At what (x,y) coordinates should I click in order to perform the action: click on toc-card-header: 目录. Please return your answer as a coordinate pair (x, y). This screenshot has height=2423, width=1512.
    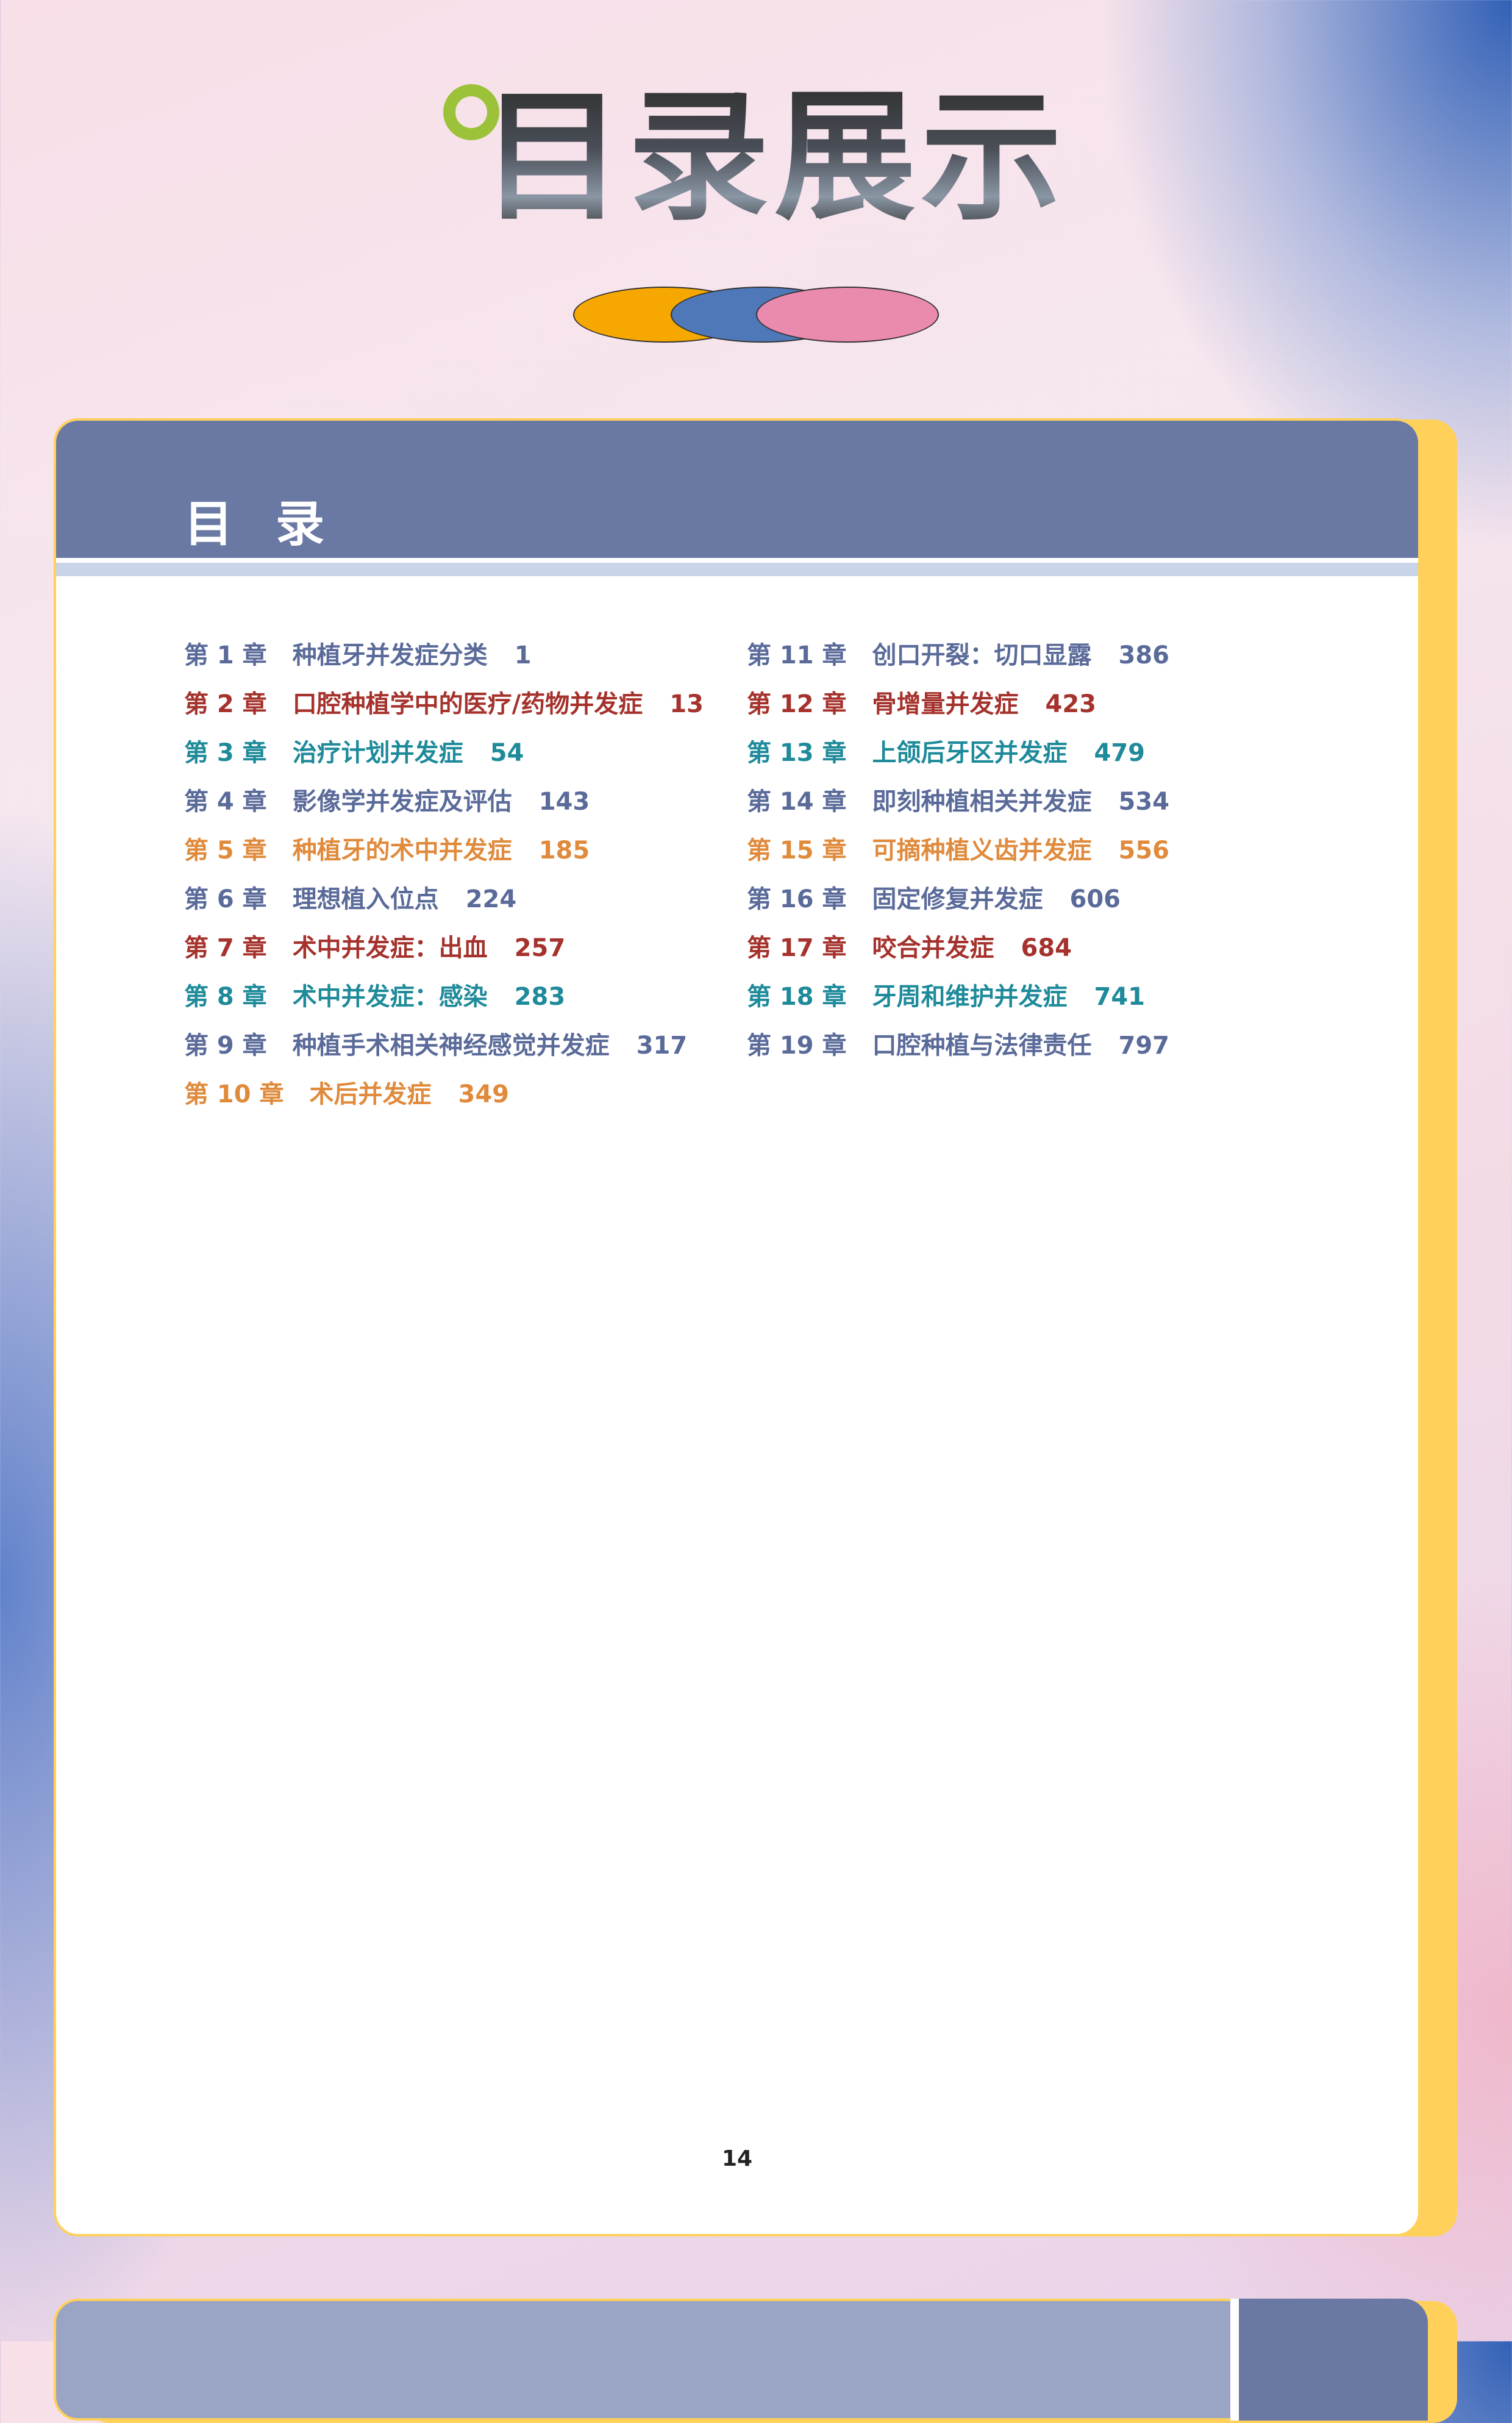
    Looking at the image, I should click on (737, 489).